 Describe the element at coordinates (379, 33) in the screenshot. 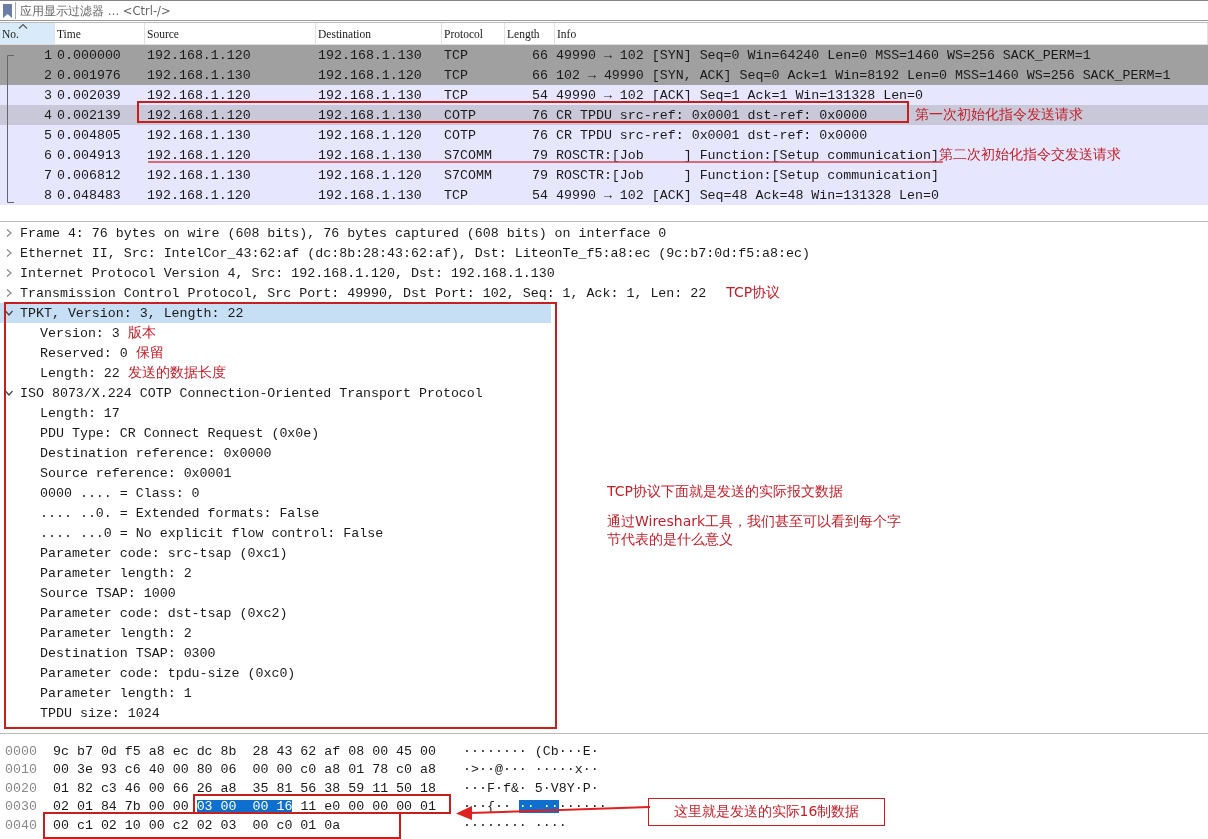

I see `column-header: Destination` at that location.